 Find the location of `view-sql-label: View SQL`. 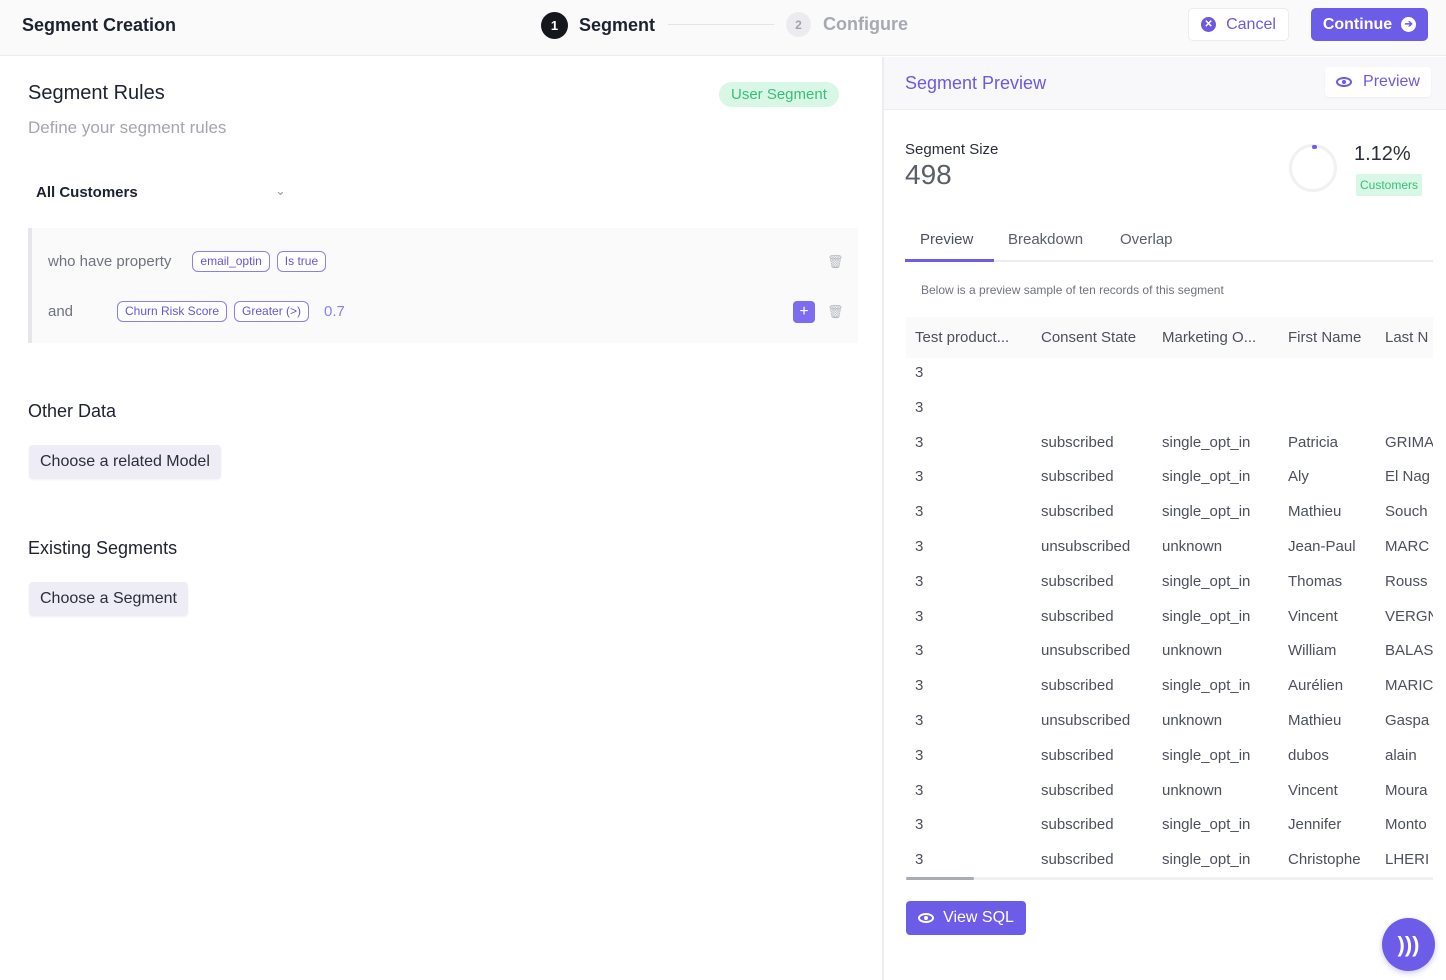

view-sql-label: View SQL is located at coordinates (978, 917).